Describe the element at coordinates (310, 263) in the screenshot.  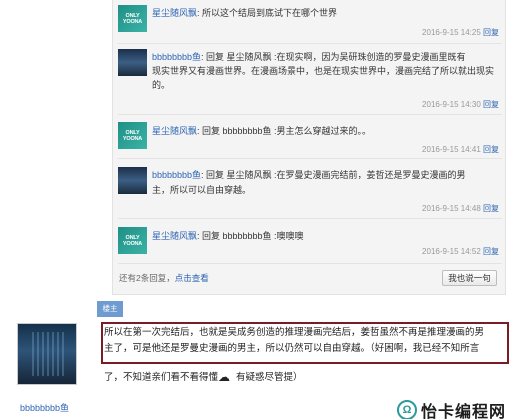
I see `divider` at that location.